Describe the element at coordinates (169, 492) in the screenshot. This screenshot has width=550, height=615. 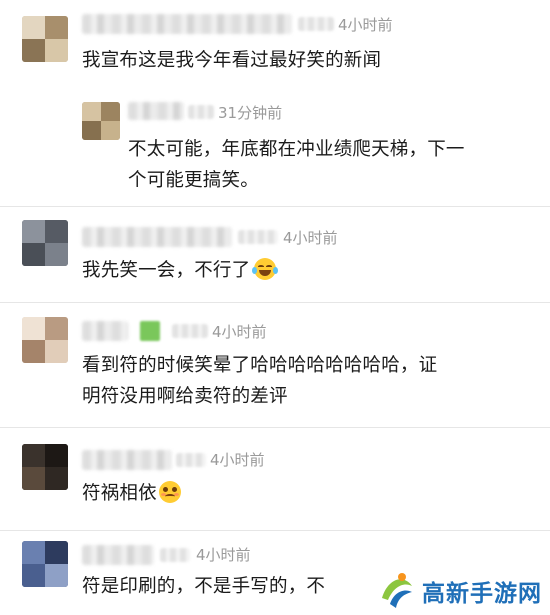
I see `zany-face-emoji-icon` at that location.